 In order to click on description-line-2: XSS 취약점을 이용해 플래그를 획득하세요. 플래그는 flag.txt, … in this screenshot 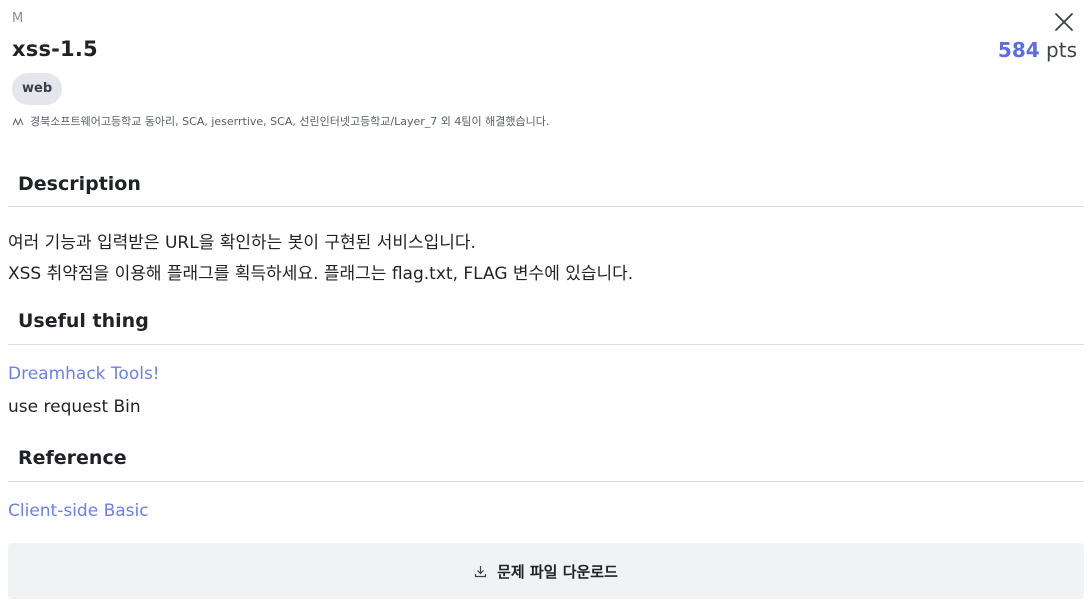, I will do `click(321, 274)`.